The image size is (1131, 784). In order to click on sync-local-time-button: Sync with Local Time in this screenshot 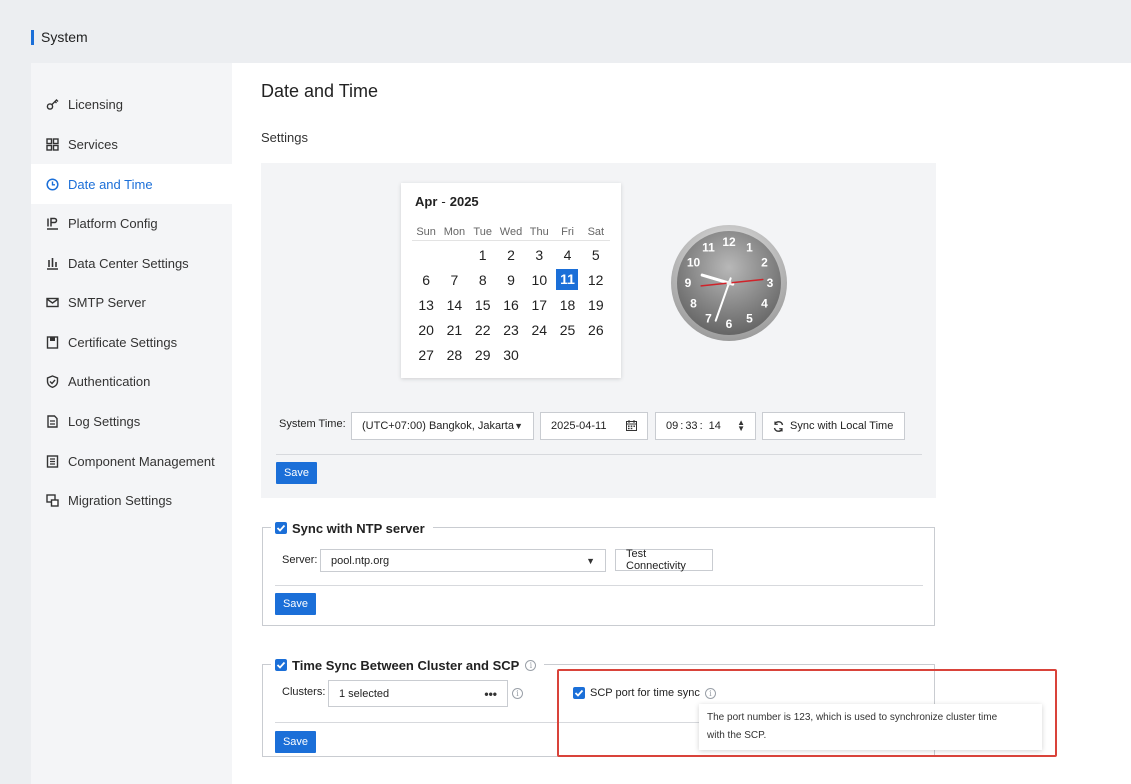, I will do `click(833, 426)`.